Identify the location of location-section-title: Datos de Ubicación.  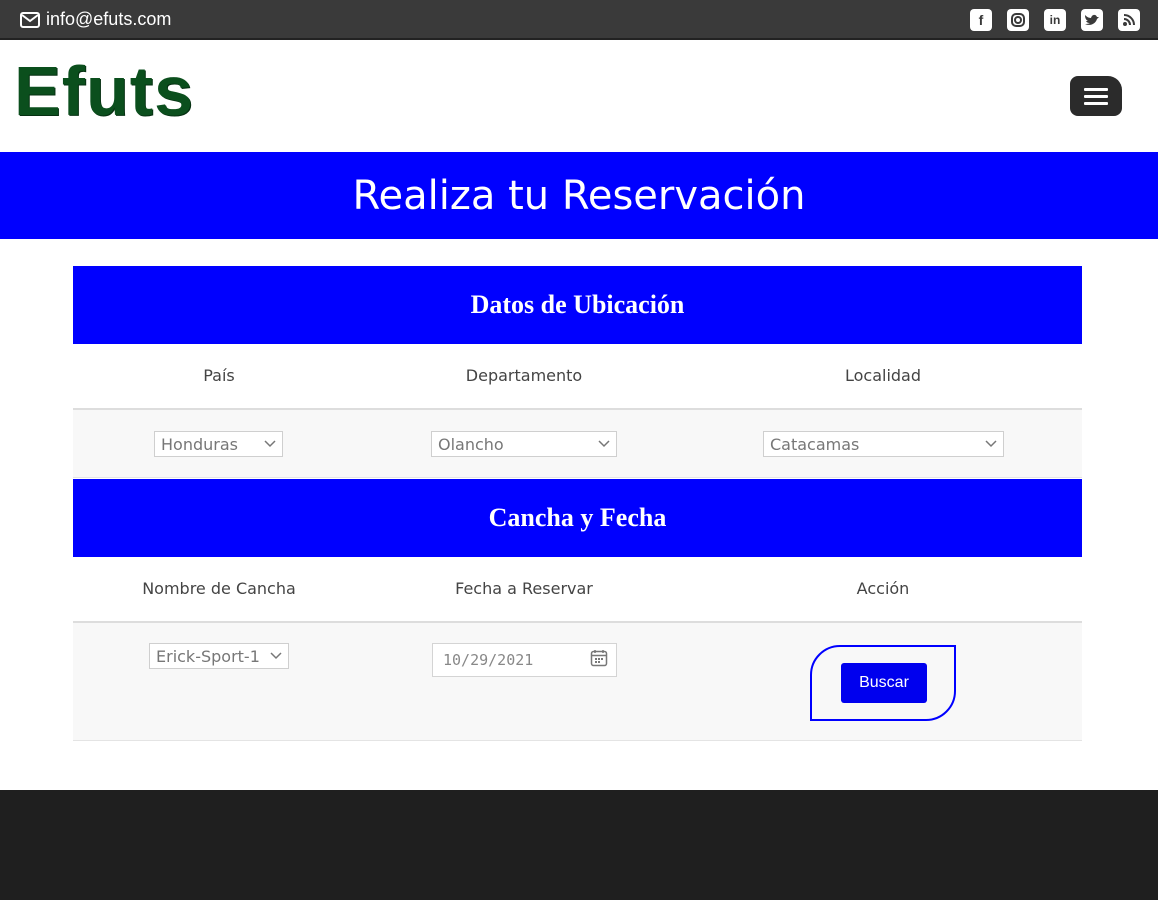
(577, 305).